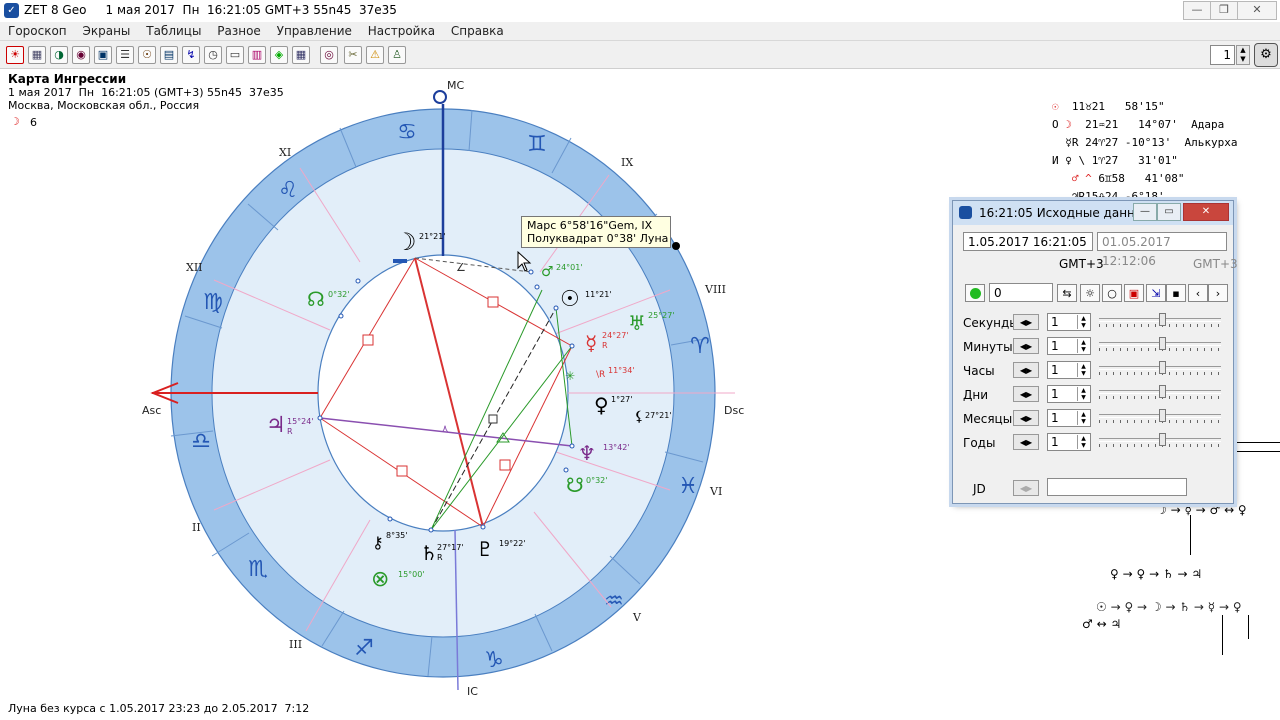 This screenshot has height=720, width=1280. What do you see at coordinates (1266, 55) in the screenshot?
I see `settings-gear-icon: ⚙` at bounding box center [1266, 55].